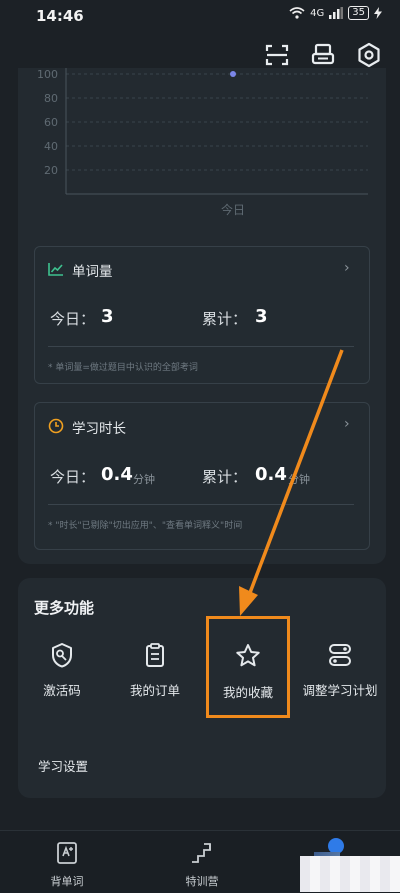 This screenshot has height=893, width=400. Describe the element at coordinates (56, 426) in the screenshot. I see `clock-icon` at that location.